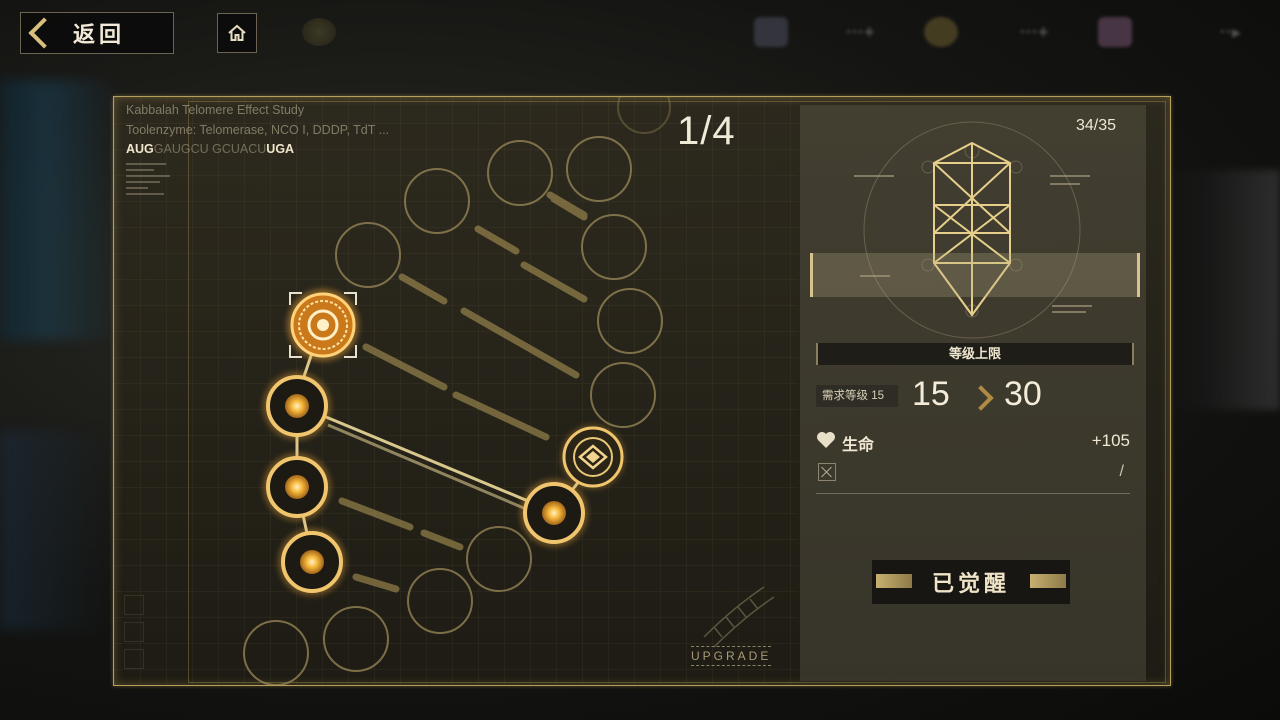  I want to click on button-ornament-left, so click(894, 581).